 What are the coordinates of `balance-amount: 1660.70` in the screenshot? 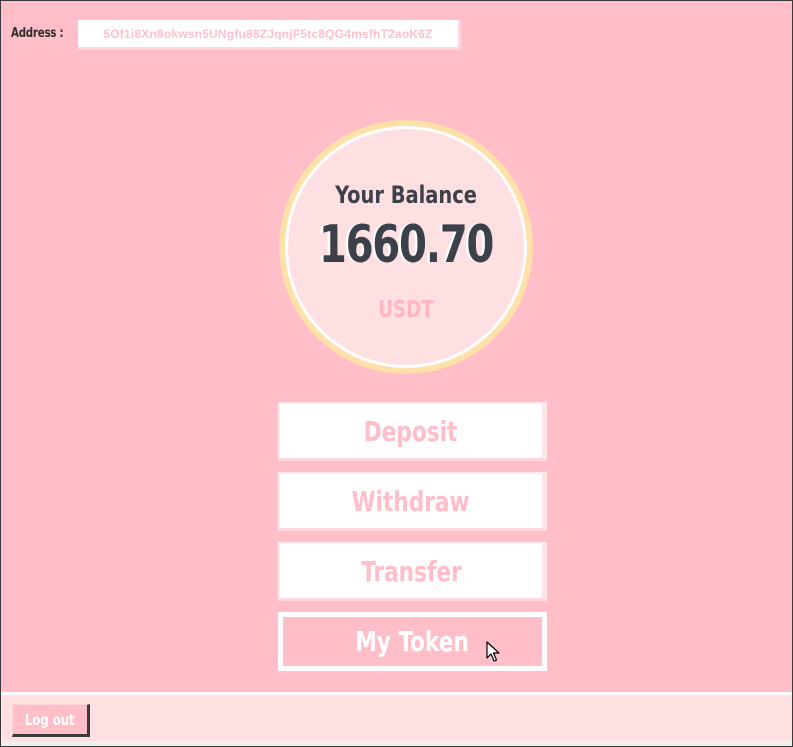 It's located at (406, 245).